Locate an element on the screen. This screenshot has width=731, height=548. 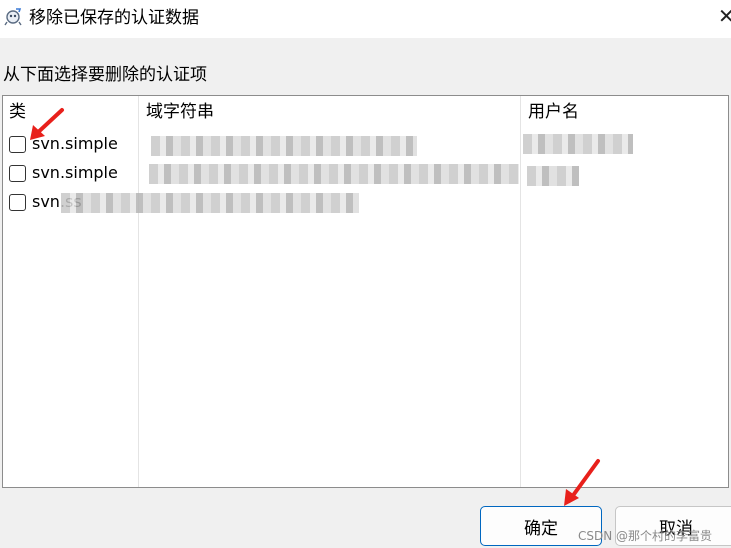
list-item: svn.simple is located at coordinates (63, 173).